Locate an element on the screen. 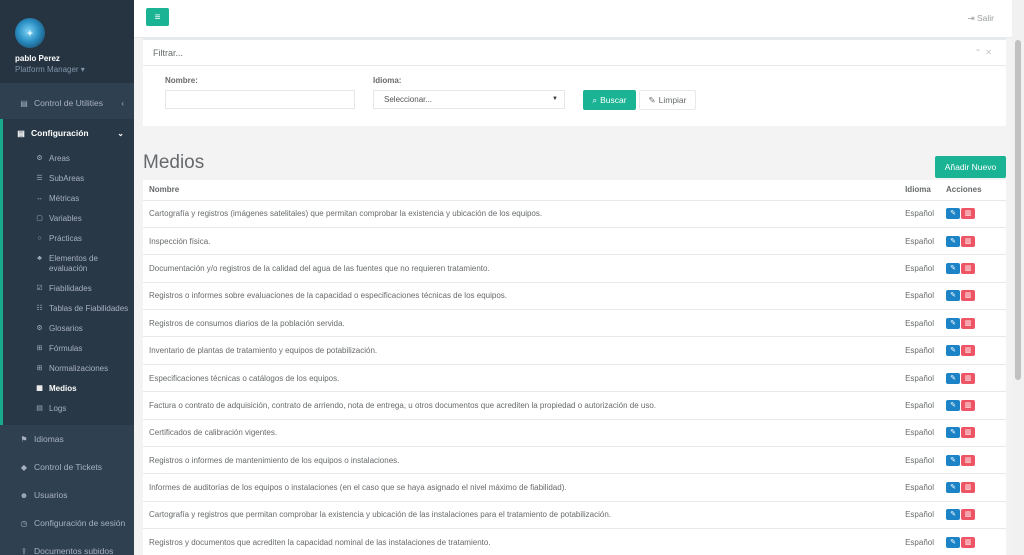 This screenshot has height=555, width=1024. menu-toggle-button: ≡ is located at coordinates (157, 17).